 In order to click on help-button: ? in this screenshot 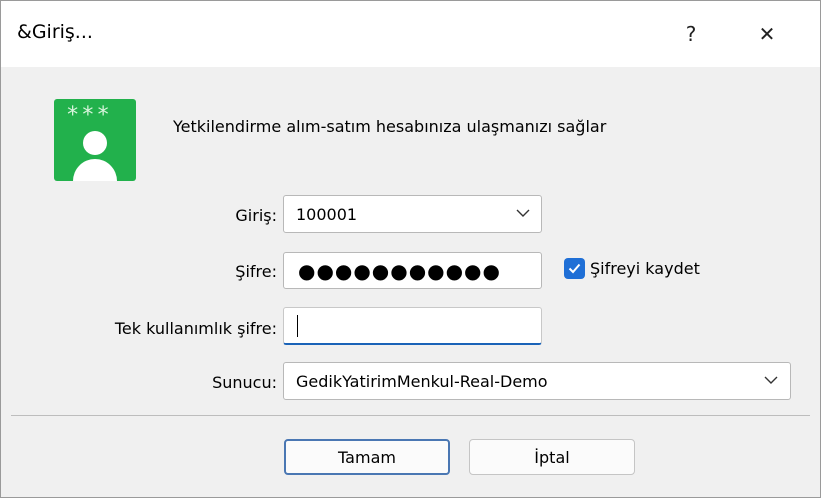, I will do `click(691, 34)`.